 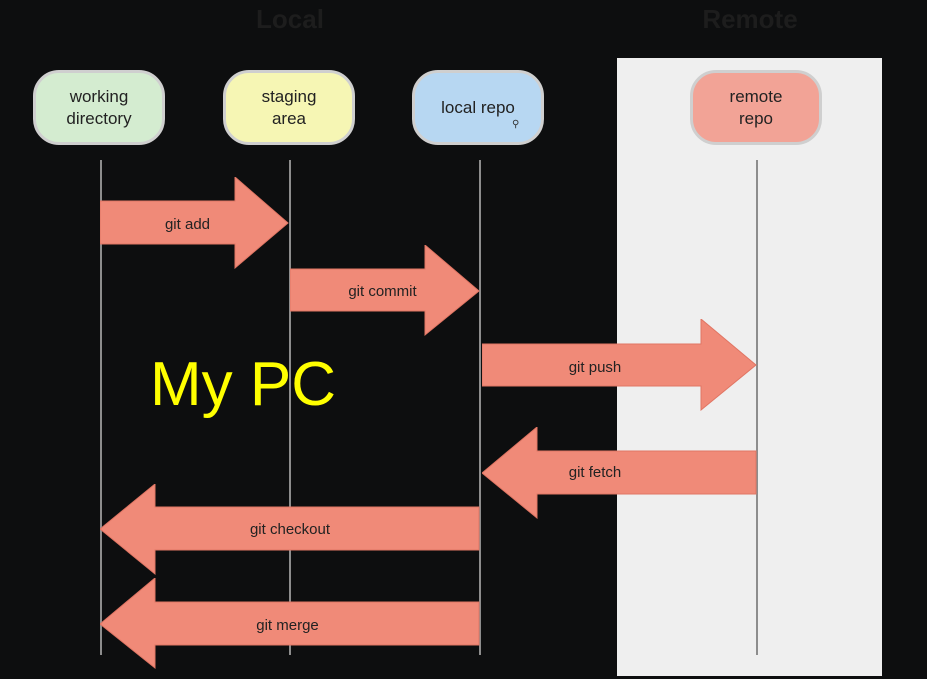 What do you see at coordinates (99, 107) in the screenshot?
I see `node-working-directory: working directory` at bounding box center [99, 107].